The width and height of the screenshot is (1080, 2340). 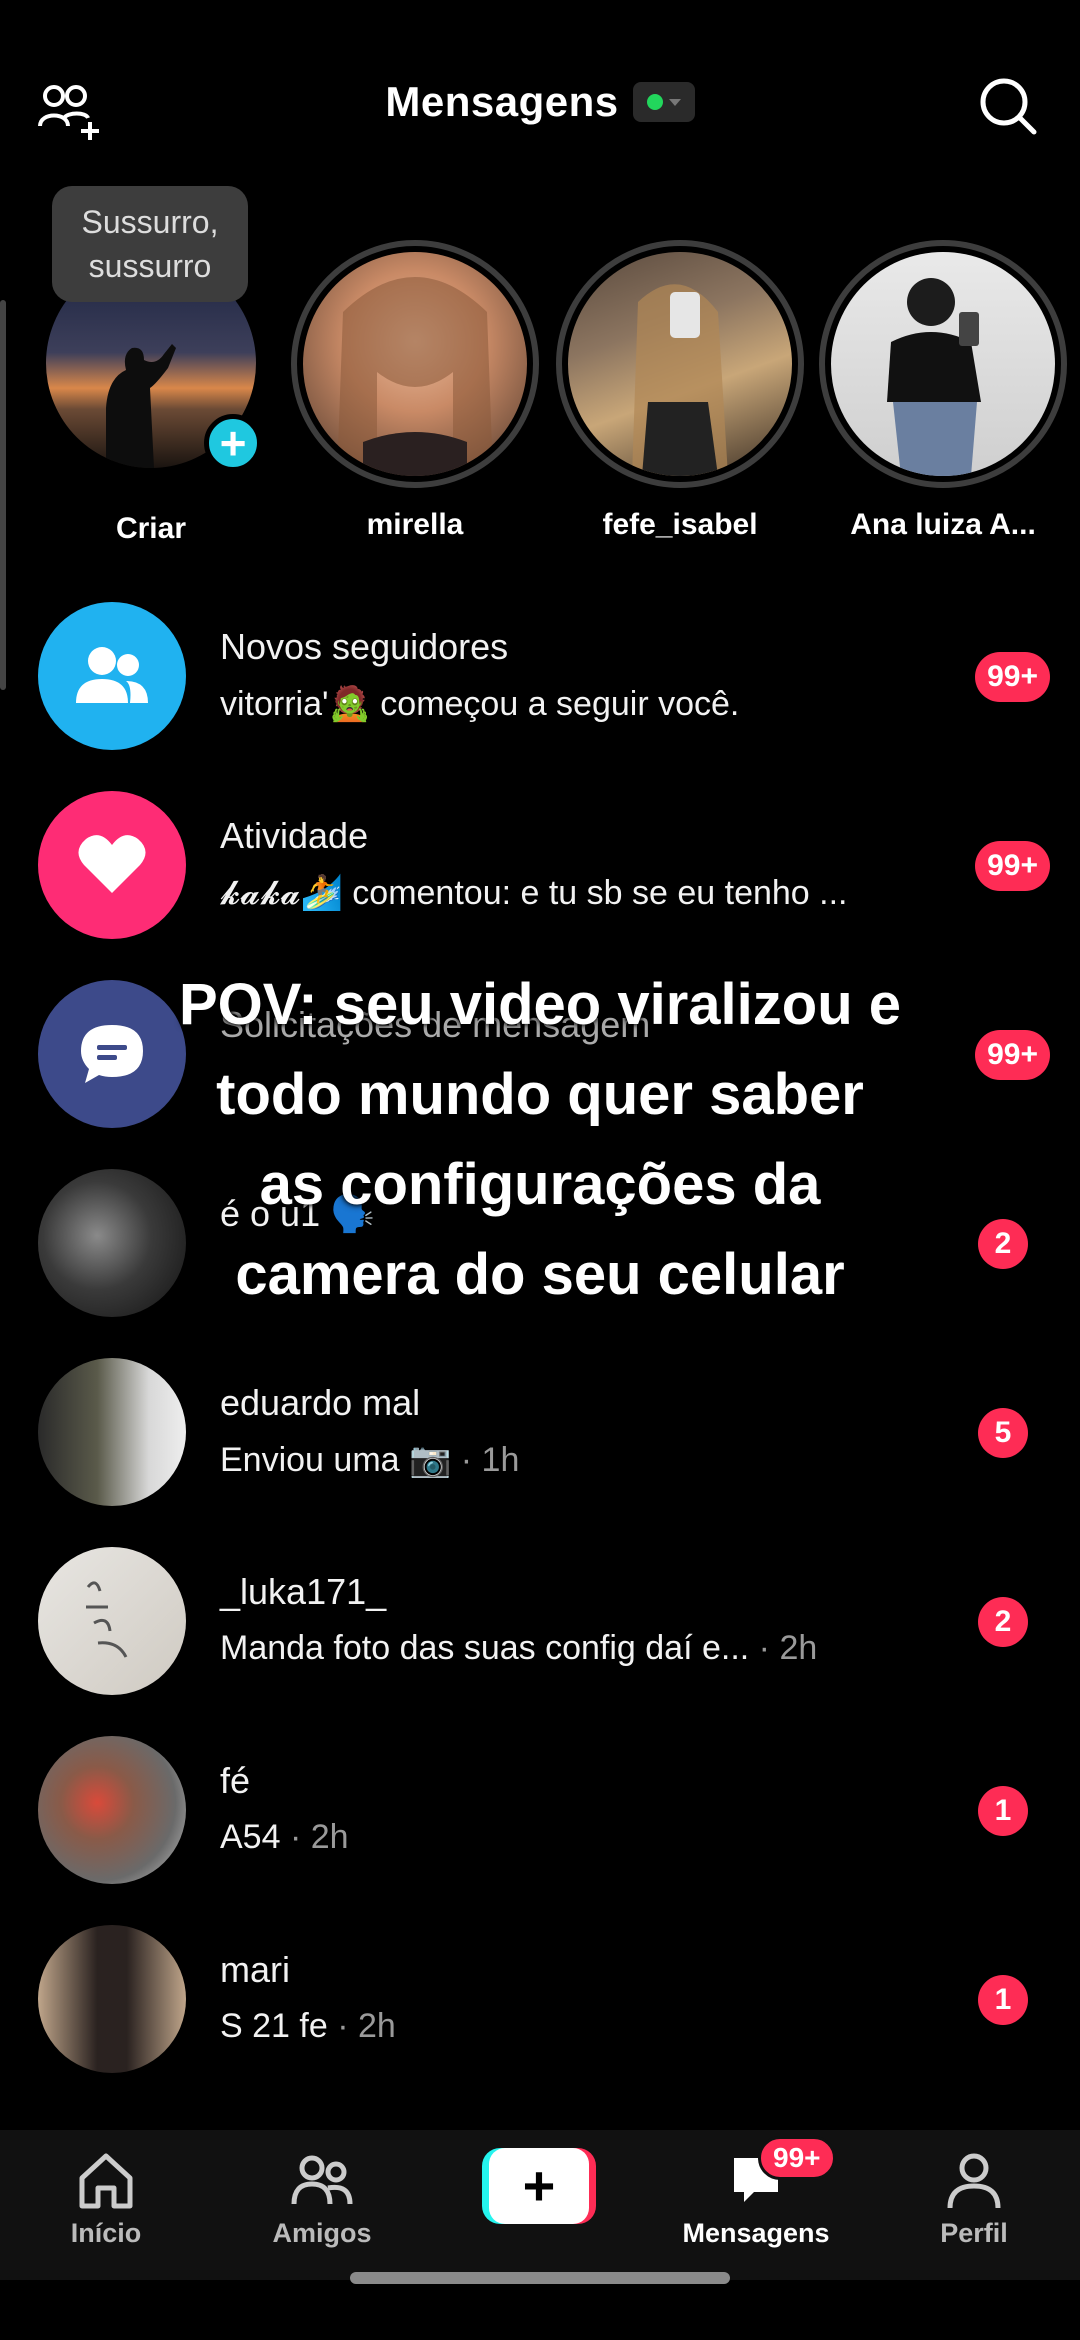 What do you see at coordinates (485, 1460) in the screenshot?
I see `message-time: · 1h` at bounding box center [485, 1460].